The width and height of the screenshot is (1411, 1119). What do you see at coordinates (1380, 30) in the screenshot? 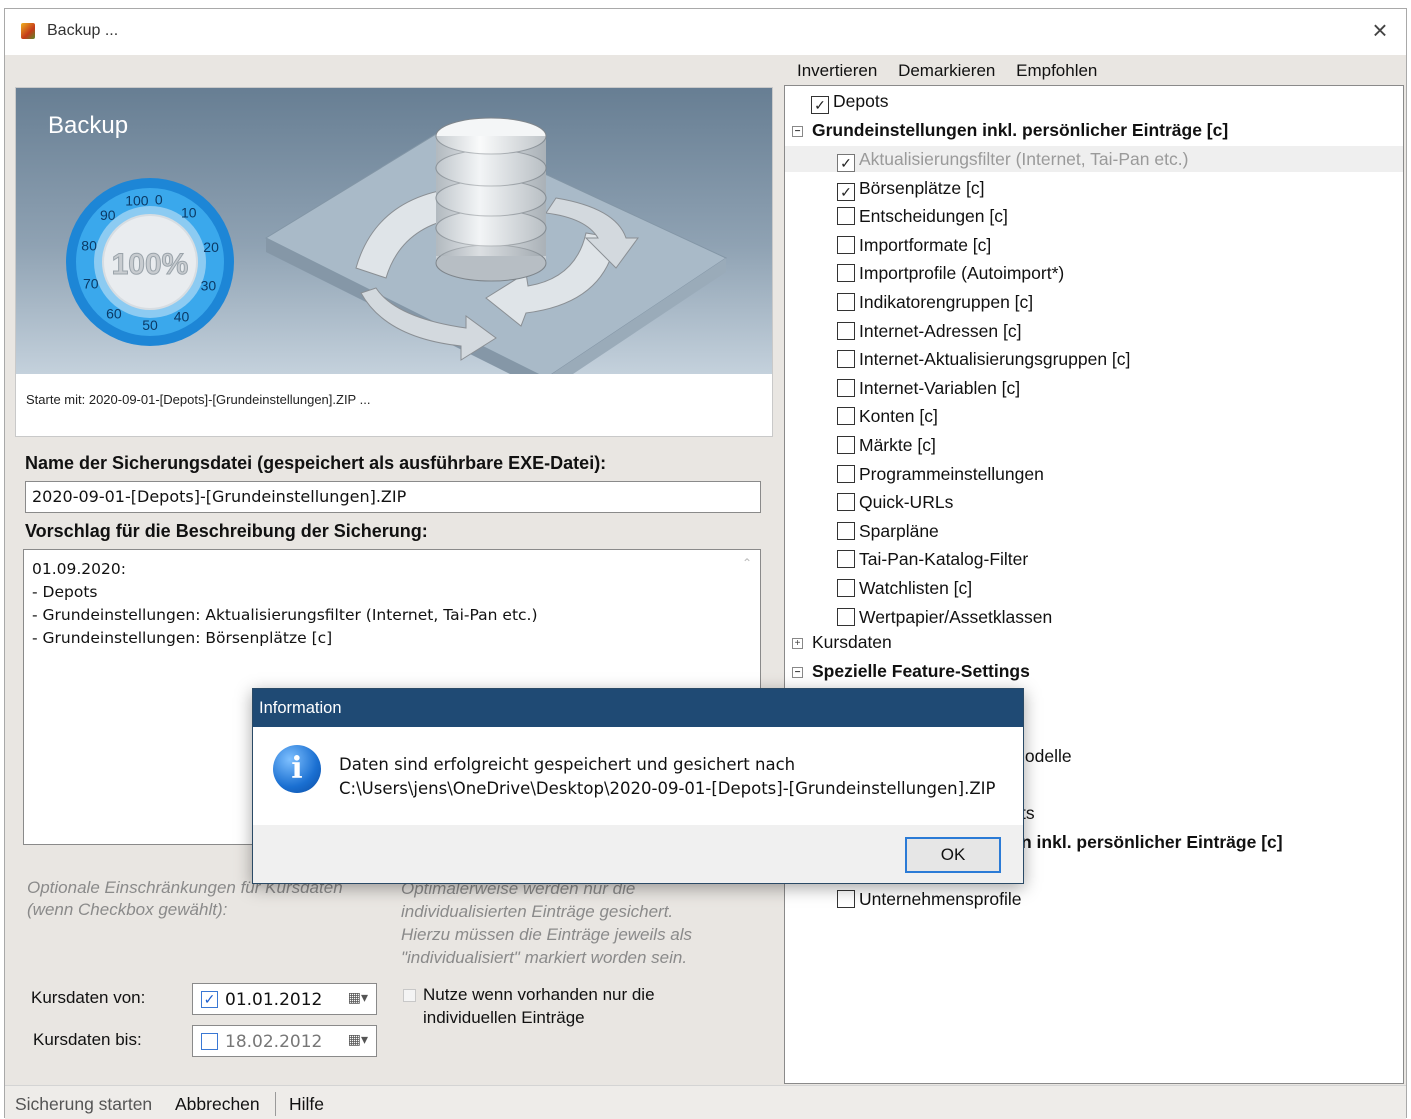
I see `close-icon: ×` at bounding box center [1380, 30].